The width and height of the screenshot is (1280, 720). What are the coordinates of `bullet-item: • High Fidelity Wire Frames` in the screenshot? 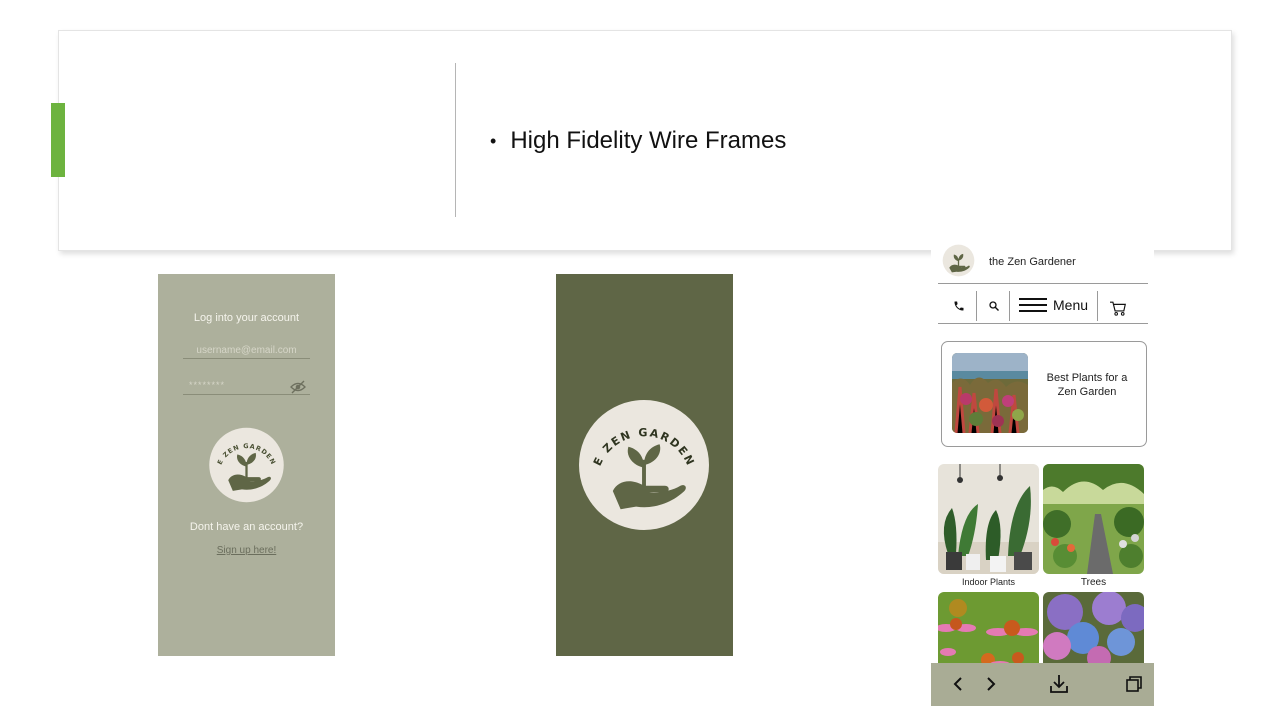 It's located at (638, 141).